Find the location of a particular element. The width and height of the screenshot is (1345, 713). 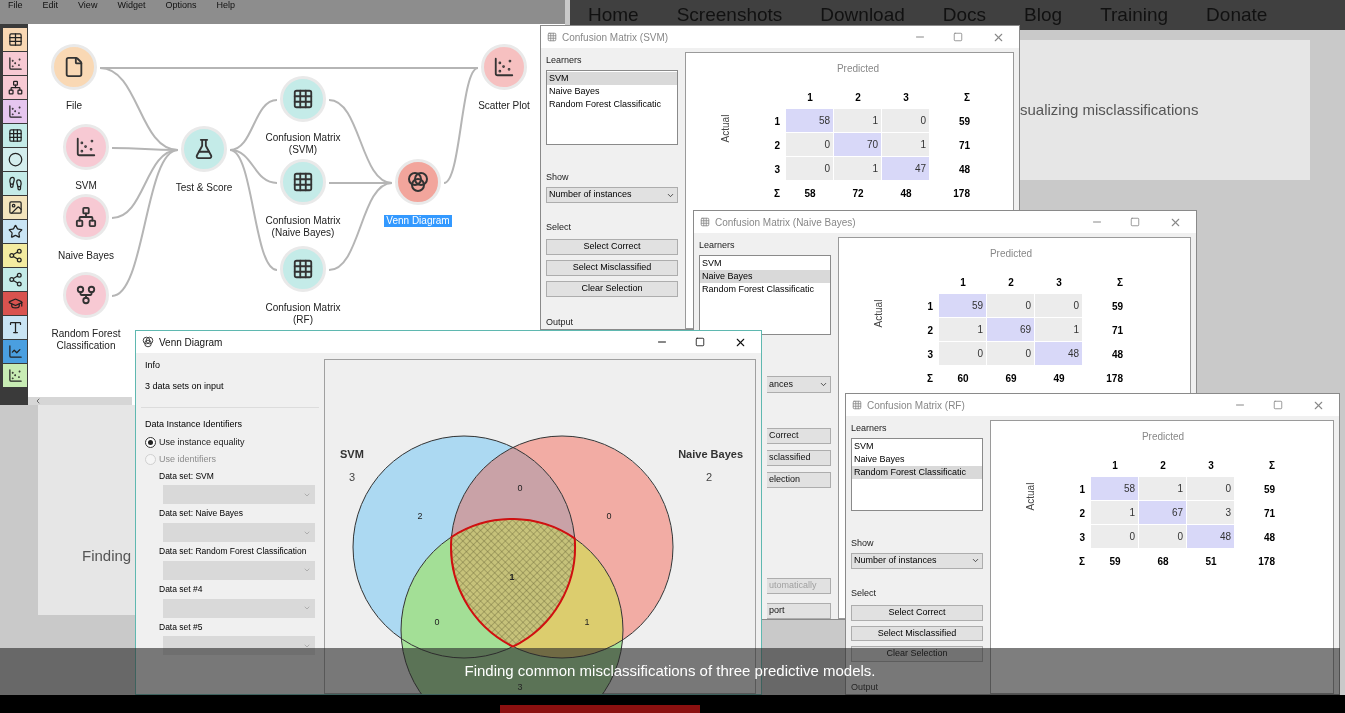

set-label: SVM is located at coordinates (352, 454).